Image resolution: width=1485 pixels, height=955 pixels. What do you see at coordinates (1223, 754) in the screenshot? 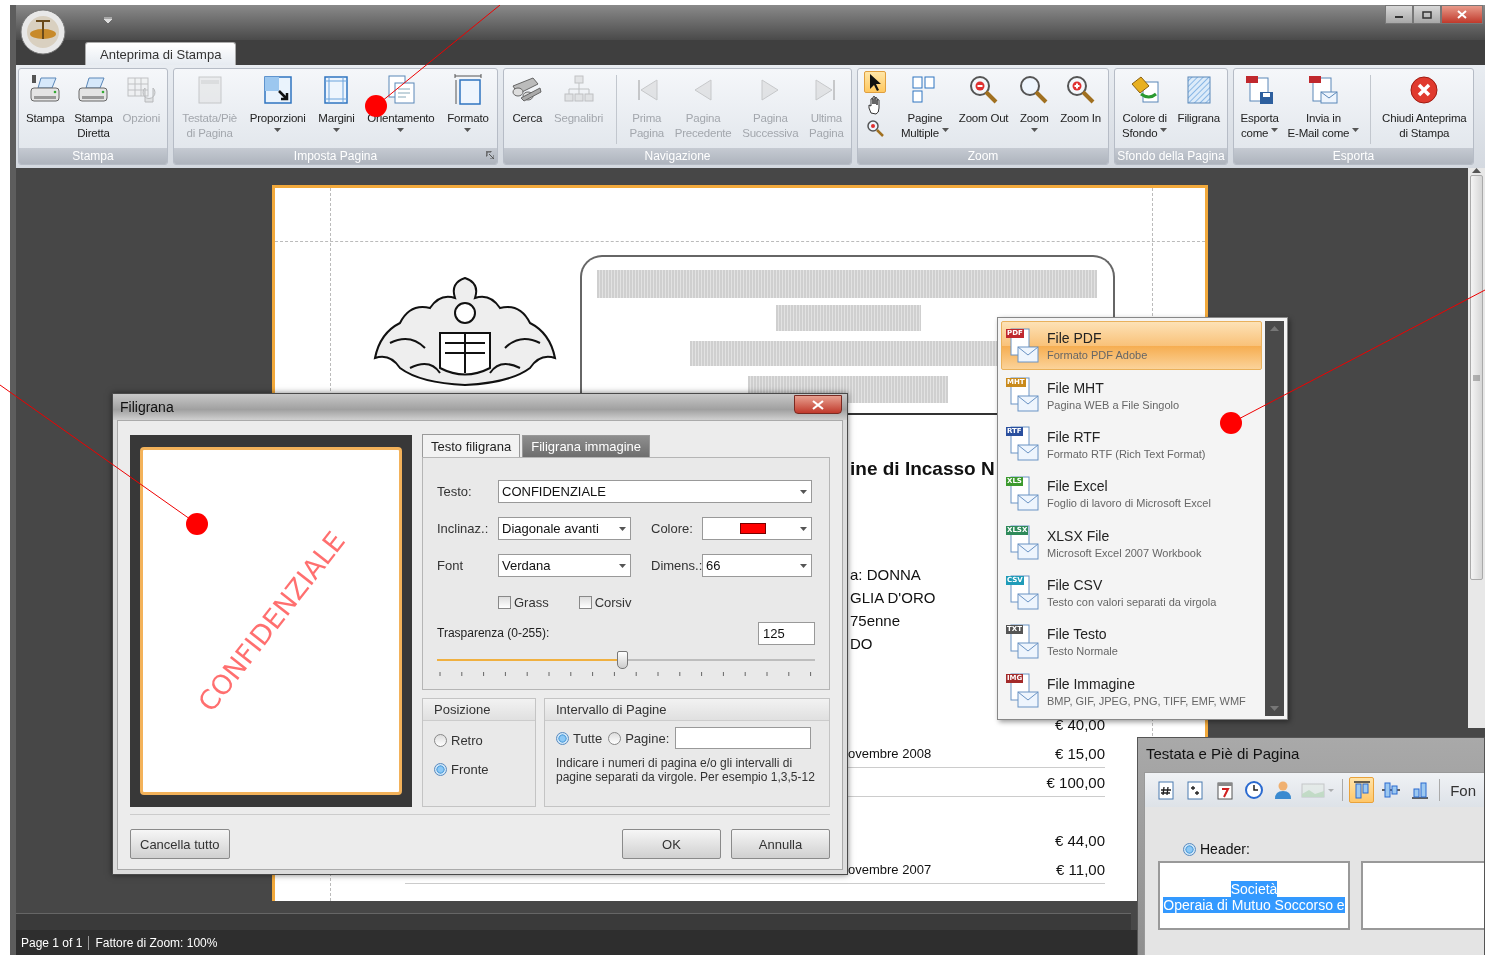
I see `panel-title: Testata e Piè di Pagina` at bounding box center [1223, 754].